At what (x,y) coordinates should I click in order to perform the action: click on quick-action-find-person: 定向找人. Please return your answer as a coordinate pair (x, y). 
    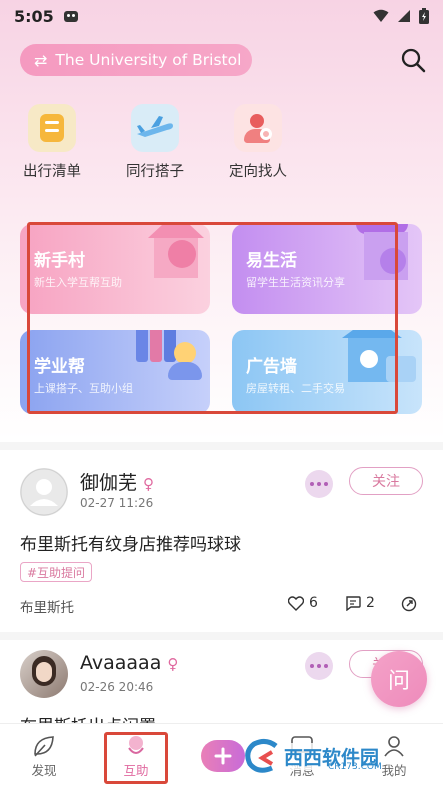
    Looking at the image, I should click on (258, 142).